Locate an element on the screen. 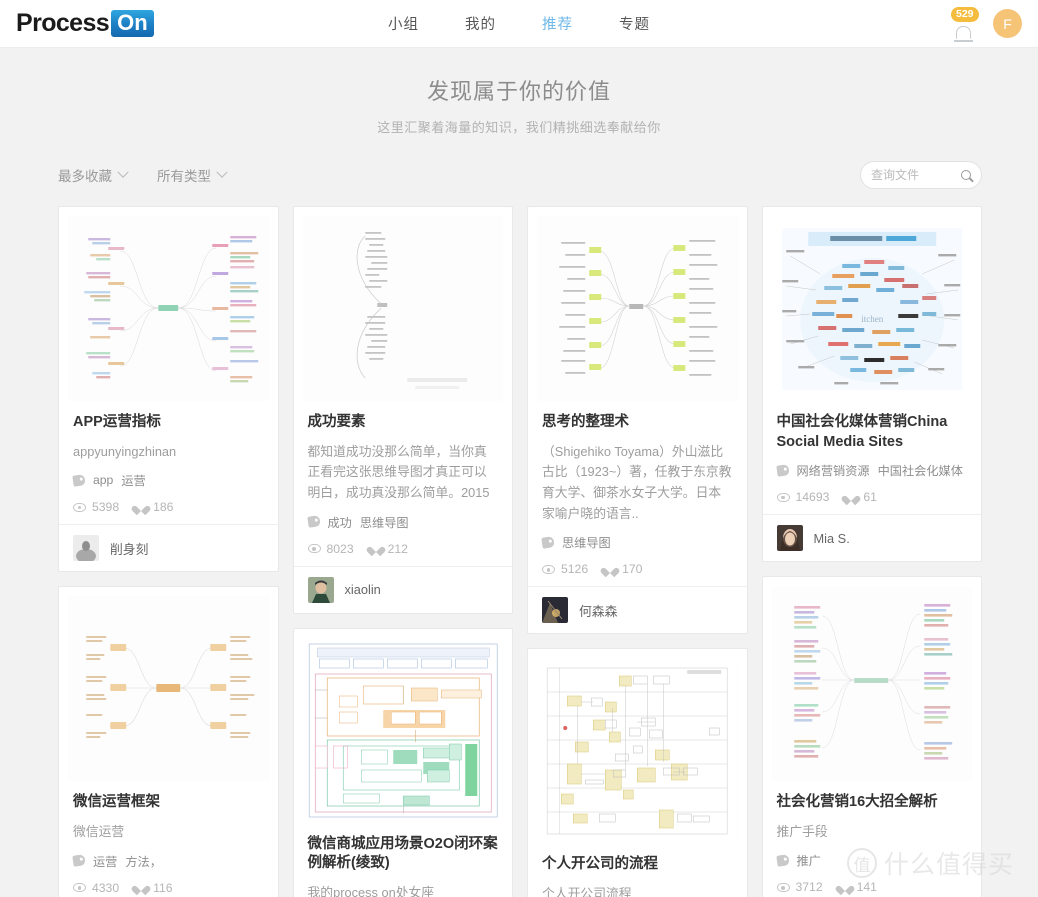 Image resolution: width=1038 pixels, height=897 pixels. card-tag: 中国社会化媒体 is located at coordinates (920, 470).